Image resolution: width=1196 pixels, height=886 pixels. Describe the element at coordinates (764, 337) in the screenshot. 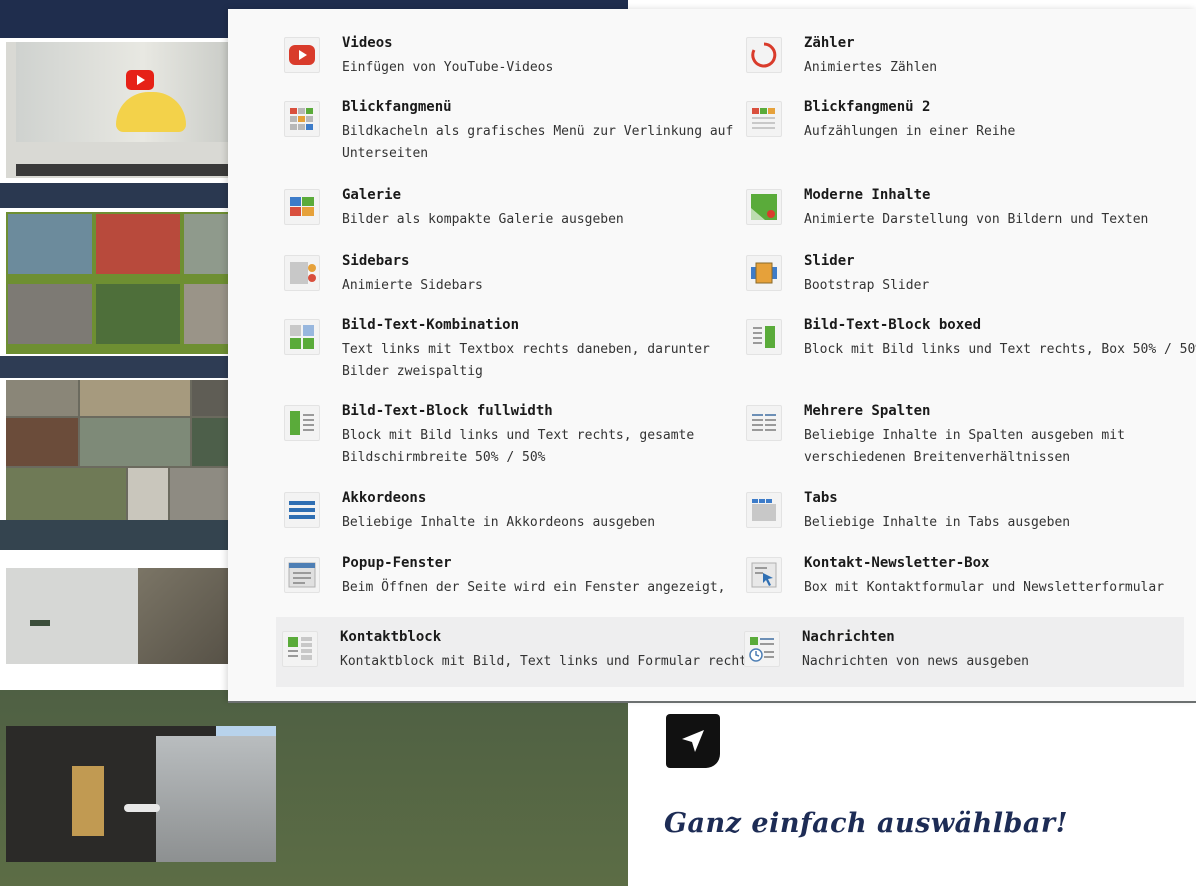

I see `image-text-boxed-icon` at that location.